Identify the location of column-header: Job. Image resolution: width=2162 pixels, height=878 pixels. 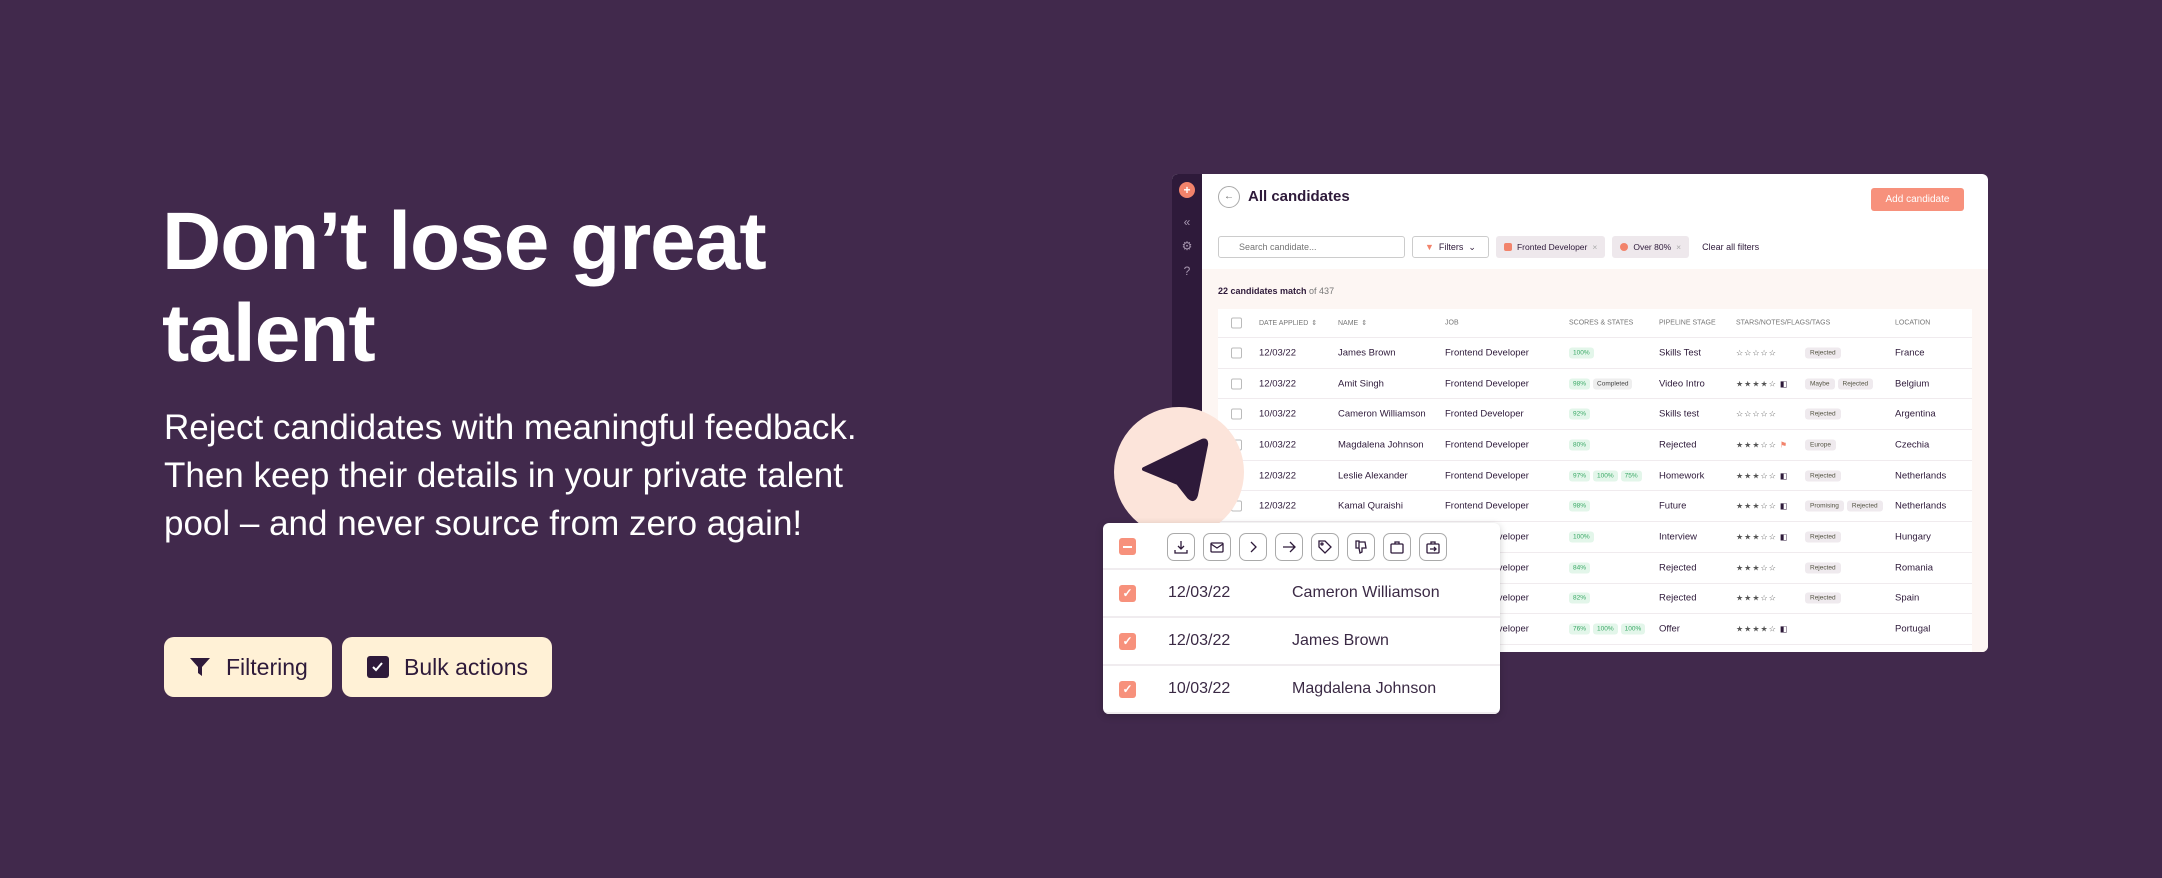
(1452, 323).